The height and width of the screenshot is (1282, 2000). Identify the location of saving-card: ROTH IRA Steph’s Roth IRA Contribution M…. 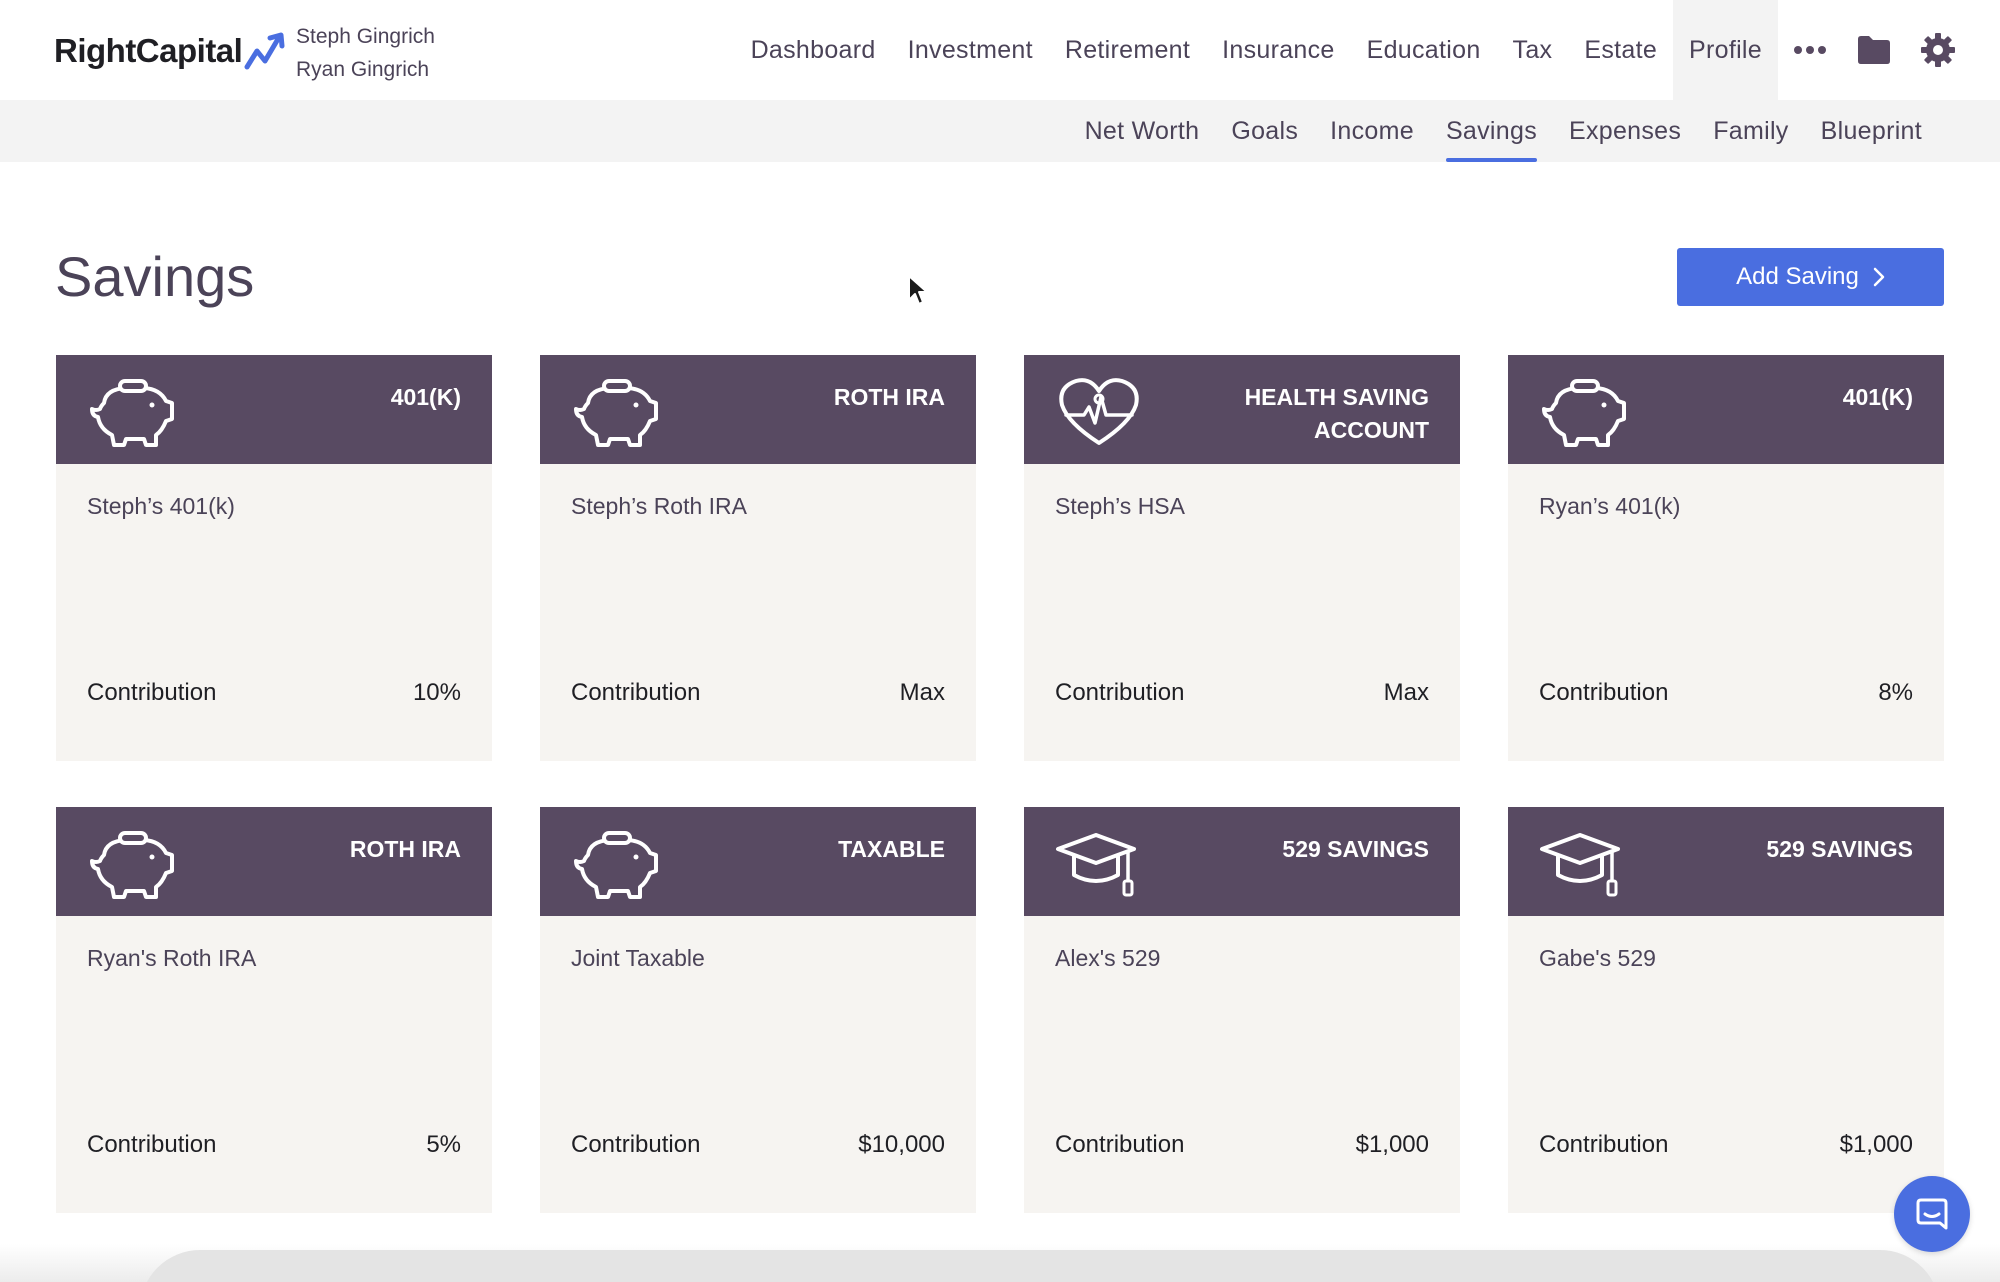
(758, 558).